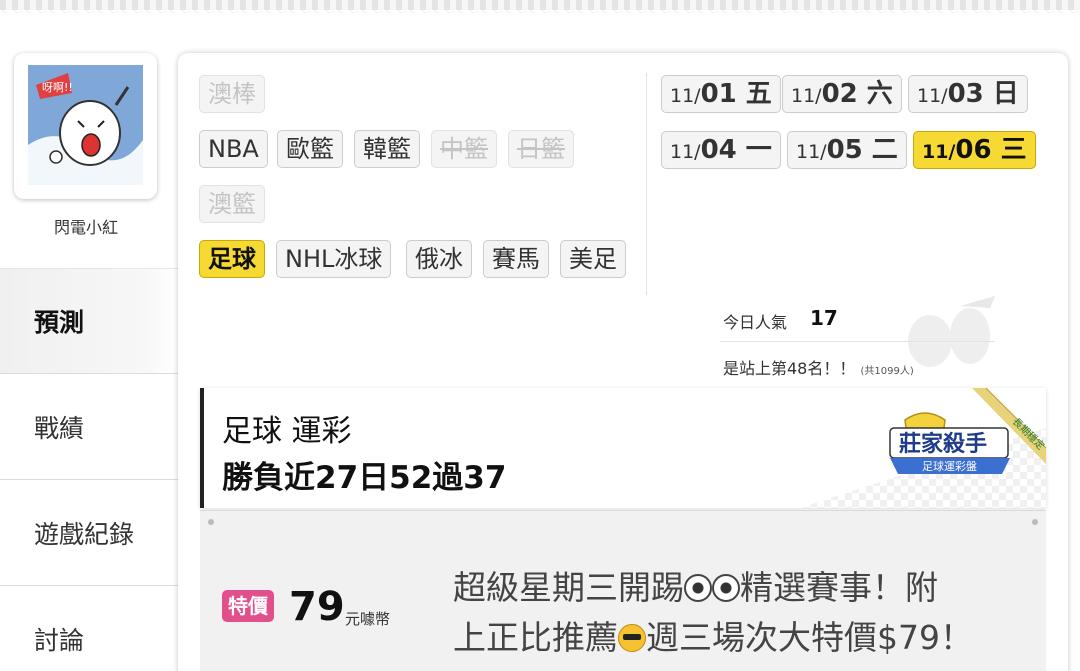 This screenshot has width=1080, height=671. I want to click on date-tag-1104: 11/04 一, so click(721, 150).